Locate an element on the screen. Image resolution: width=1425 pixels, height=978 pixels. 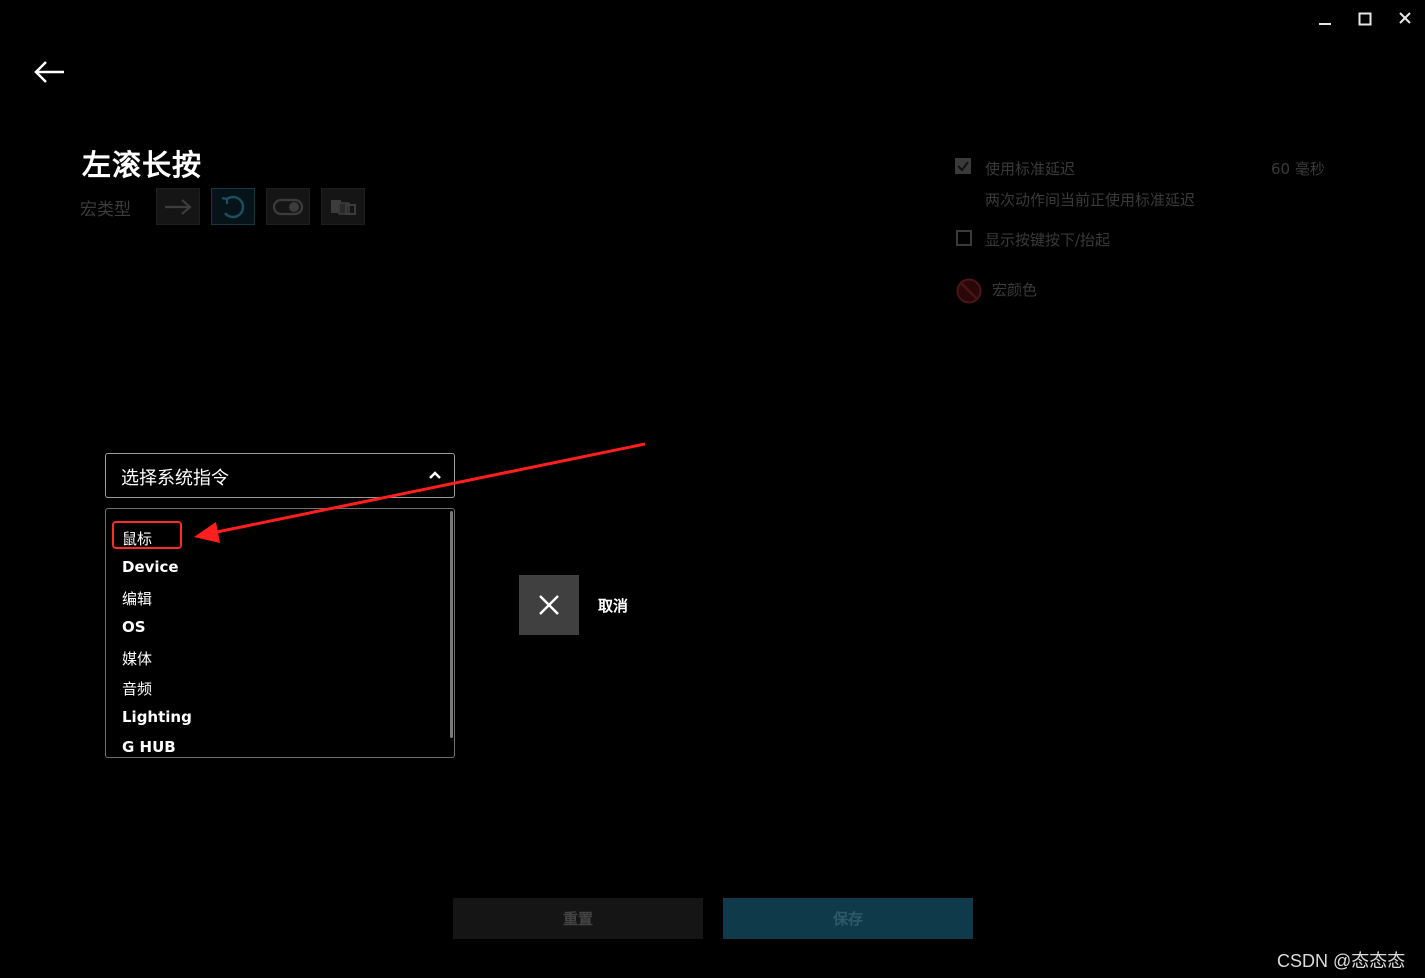
save-button: 保存 is located at coordinates (848, 918).